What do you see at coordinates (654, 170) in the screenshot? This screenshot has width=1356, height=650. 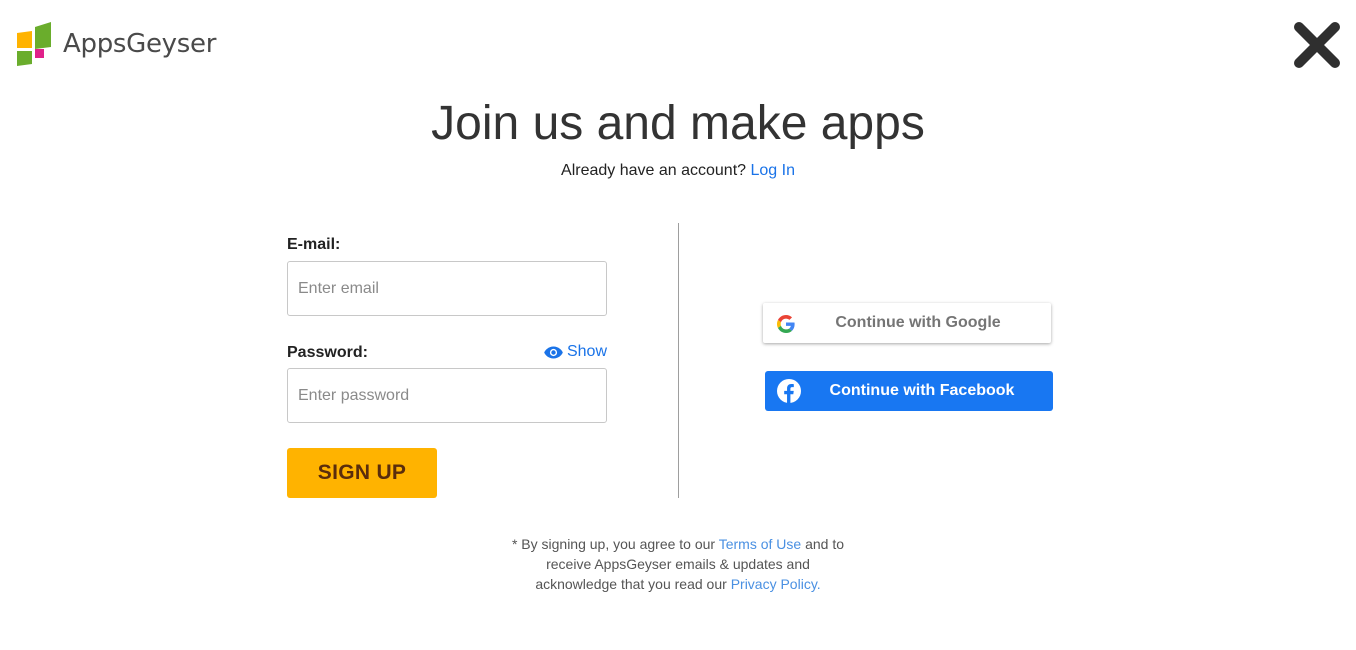 I see `login-prompt-text: Already have an account?` at bounding box center [654, 170].